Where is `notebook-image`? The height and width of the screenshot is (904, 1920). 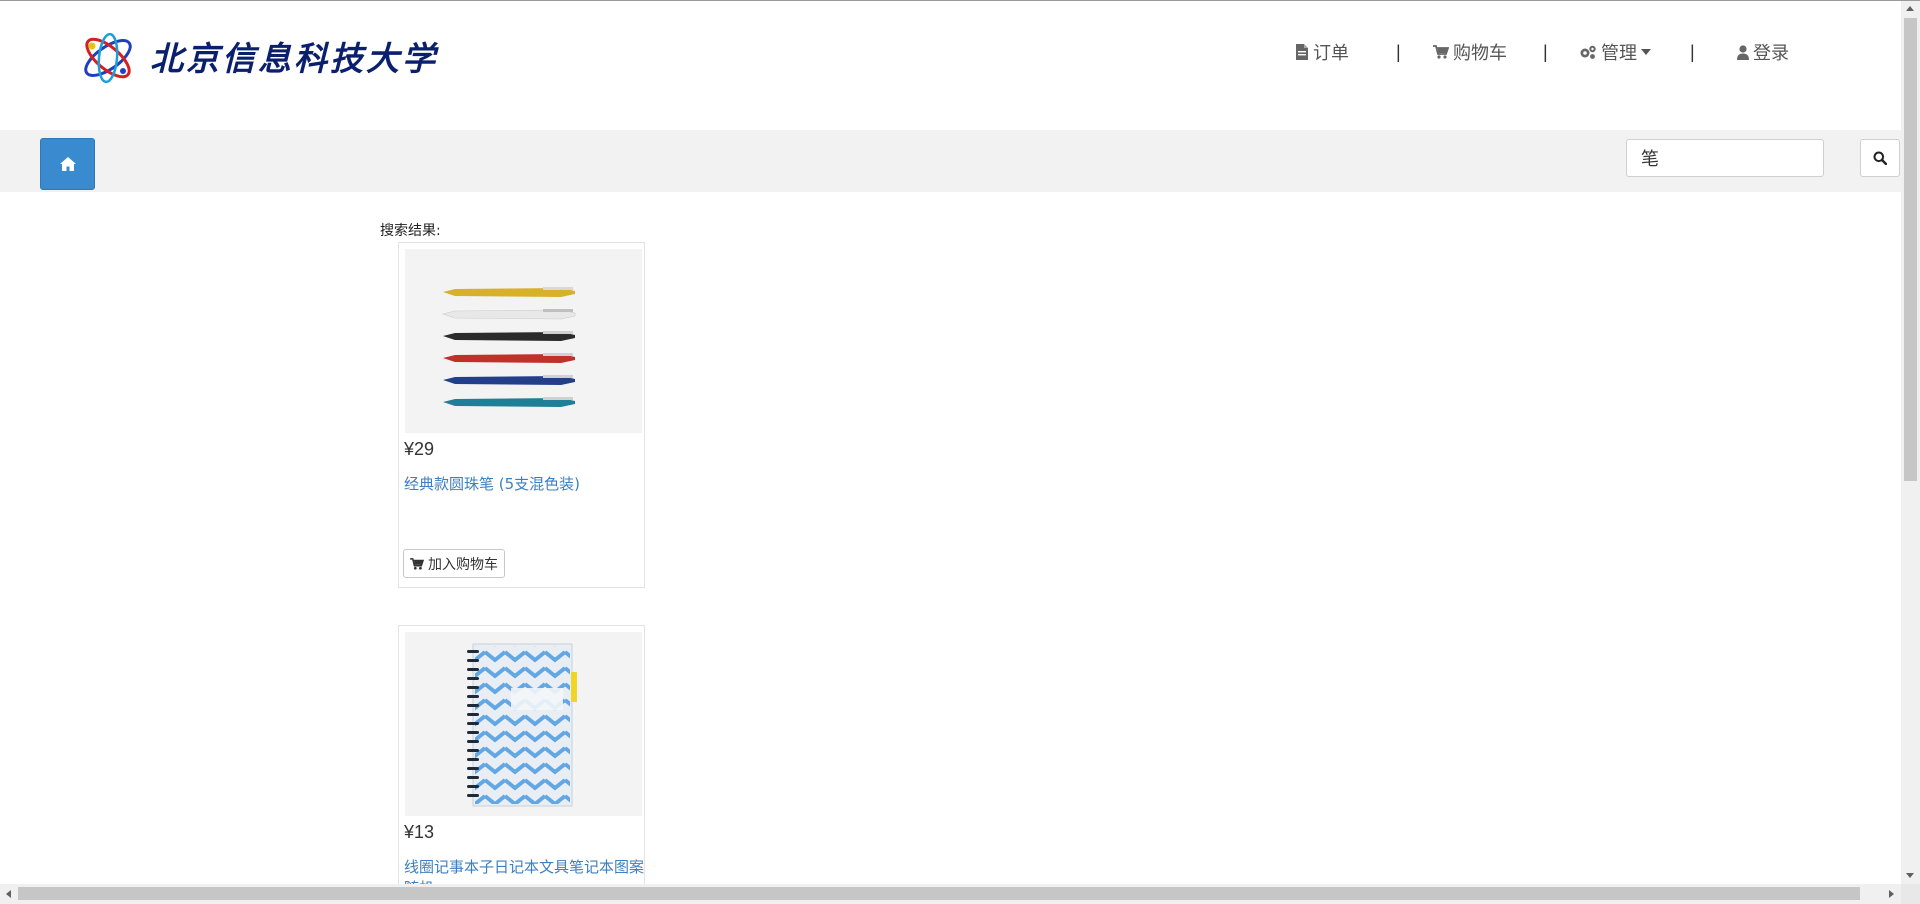
notebook-image is located at coordinates (522, 725).